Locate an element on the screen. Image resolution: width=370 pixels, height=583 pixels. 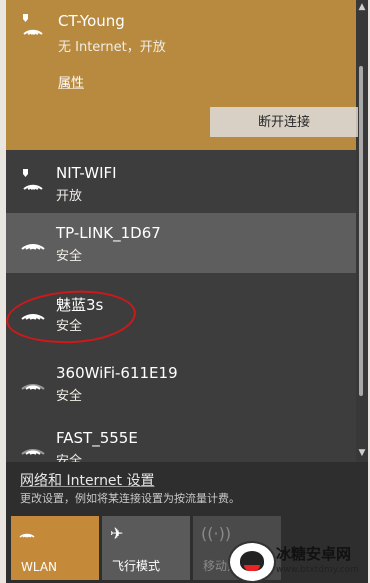
site-watermark: 冰糖安卓网 www.btxtdmy.com is located at coordinates (298, 561).